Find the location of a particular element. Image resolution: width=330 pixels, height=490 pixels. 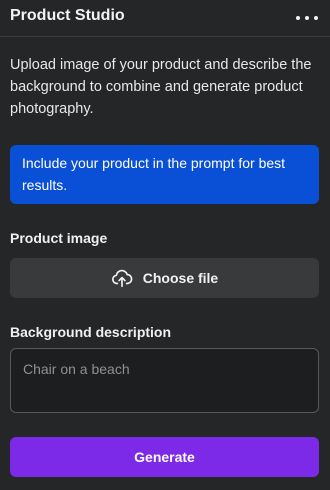

background-description-input is located at coordinates (164, 380).